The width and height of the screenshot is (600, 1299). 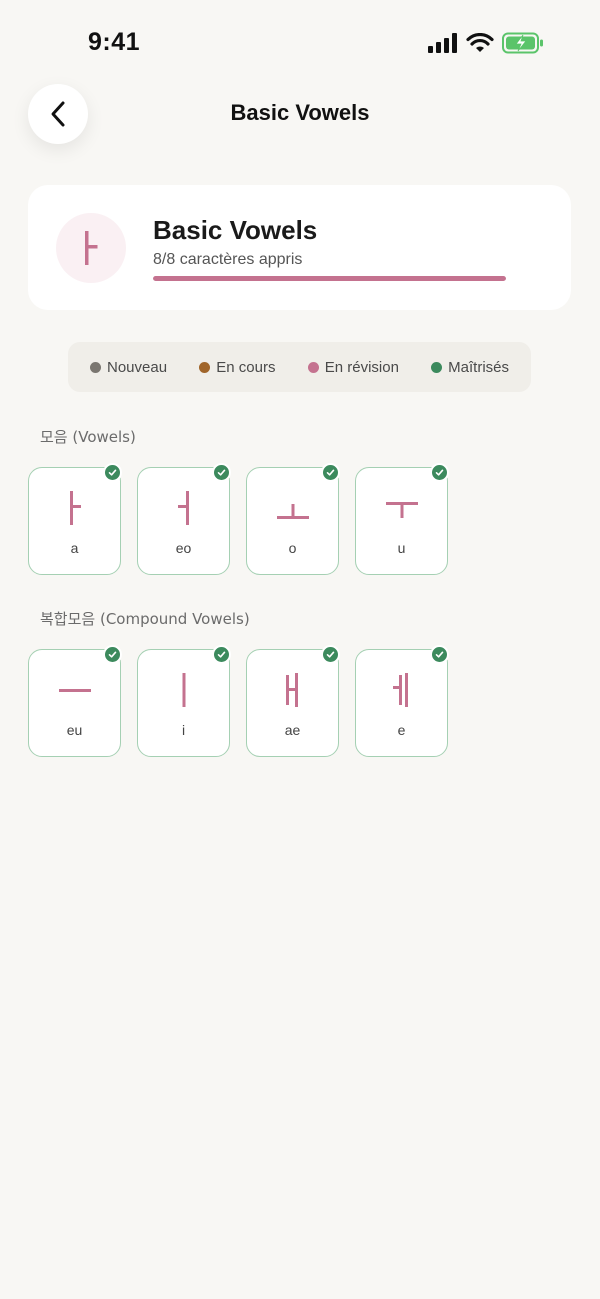 I want to click on section-label-compound-vowels: 복합모음 (Compound Vowels), so click(x=145, y=619).